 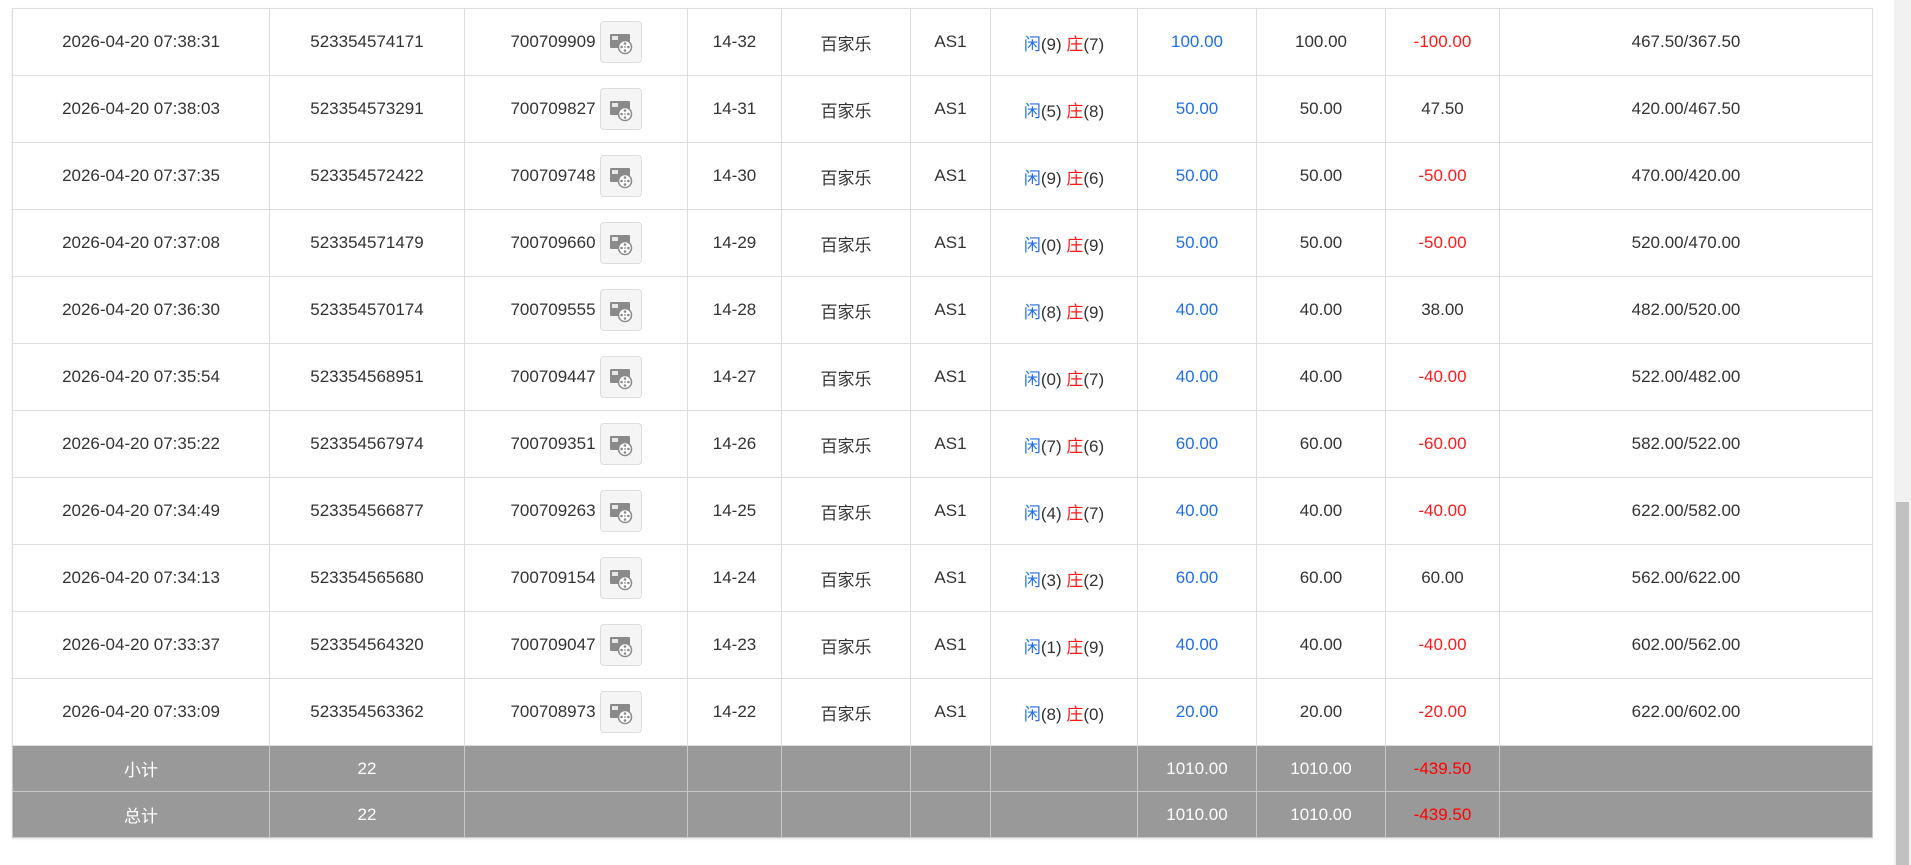 I want to click on order-no: 523354568951, so click(x=367, y=376).